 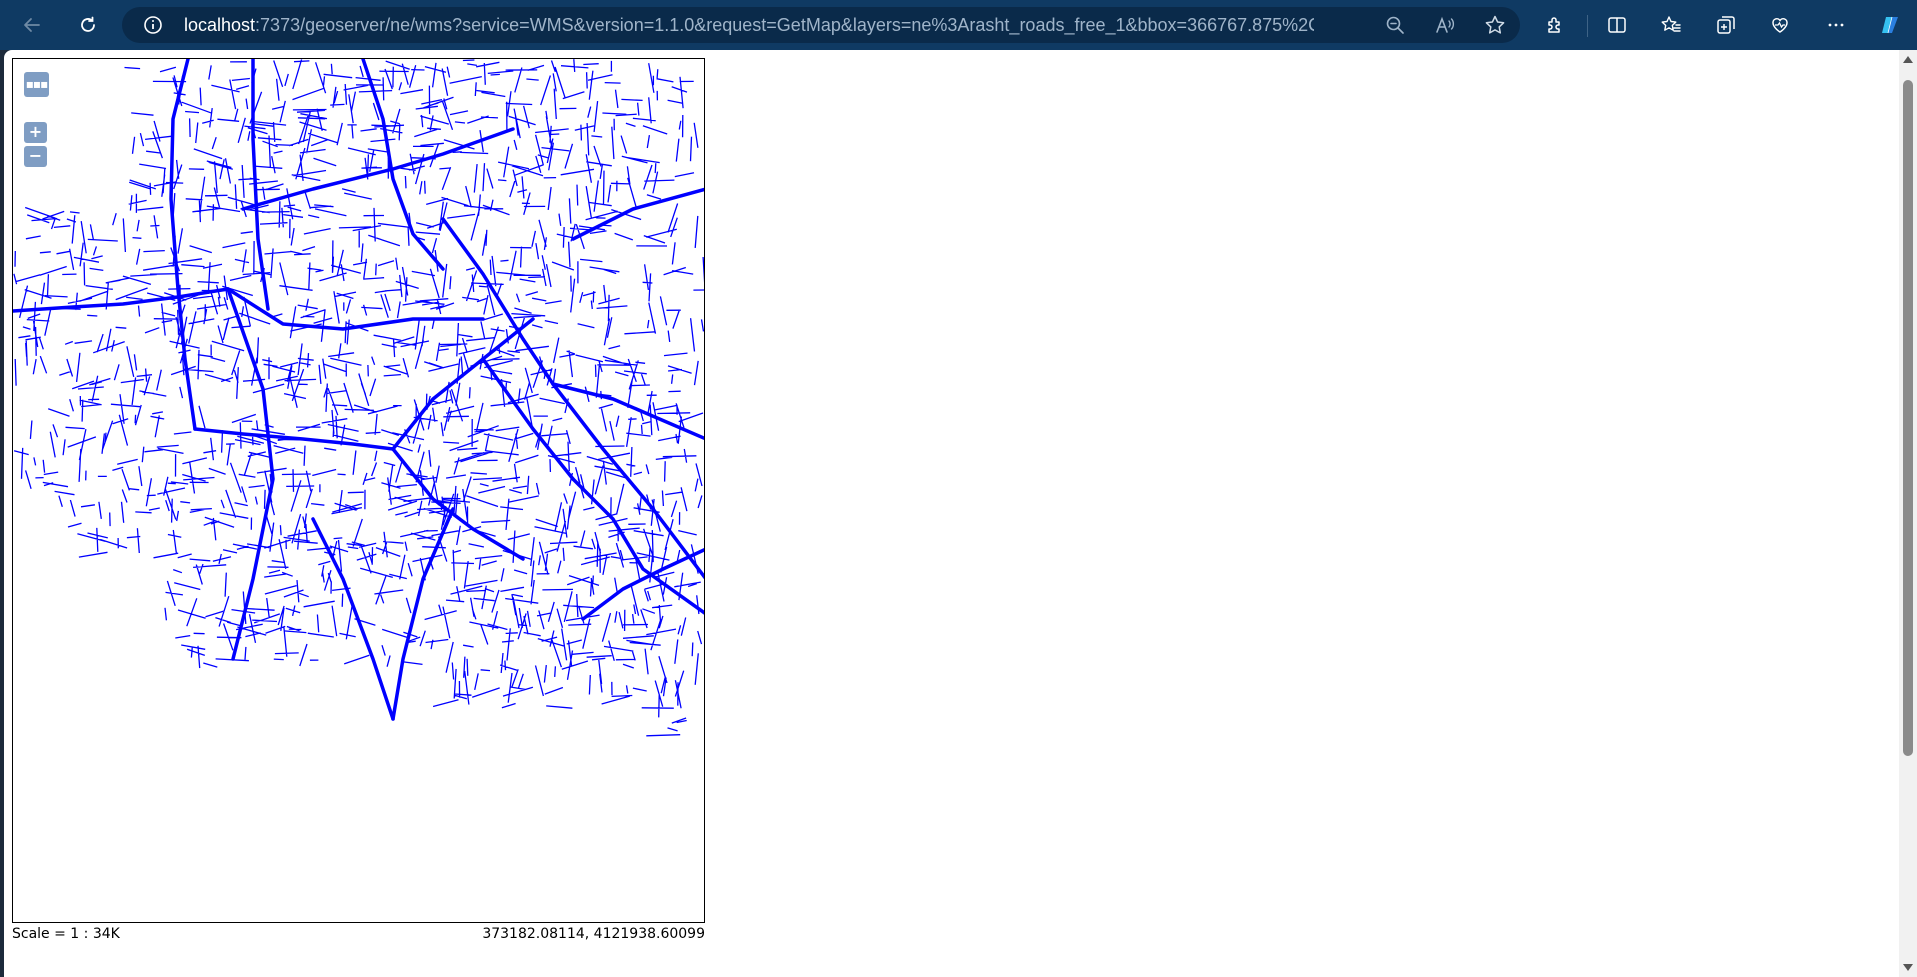 What do you see at coordinates (32, 25) in the screenshot?
I see `back-icon` at bounding box center [32, 25].